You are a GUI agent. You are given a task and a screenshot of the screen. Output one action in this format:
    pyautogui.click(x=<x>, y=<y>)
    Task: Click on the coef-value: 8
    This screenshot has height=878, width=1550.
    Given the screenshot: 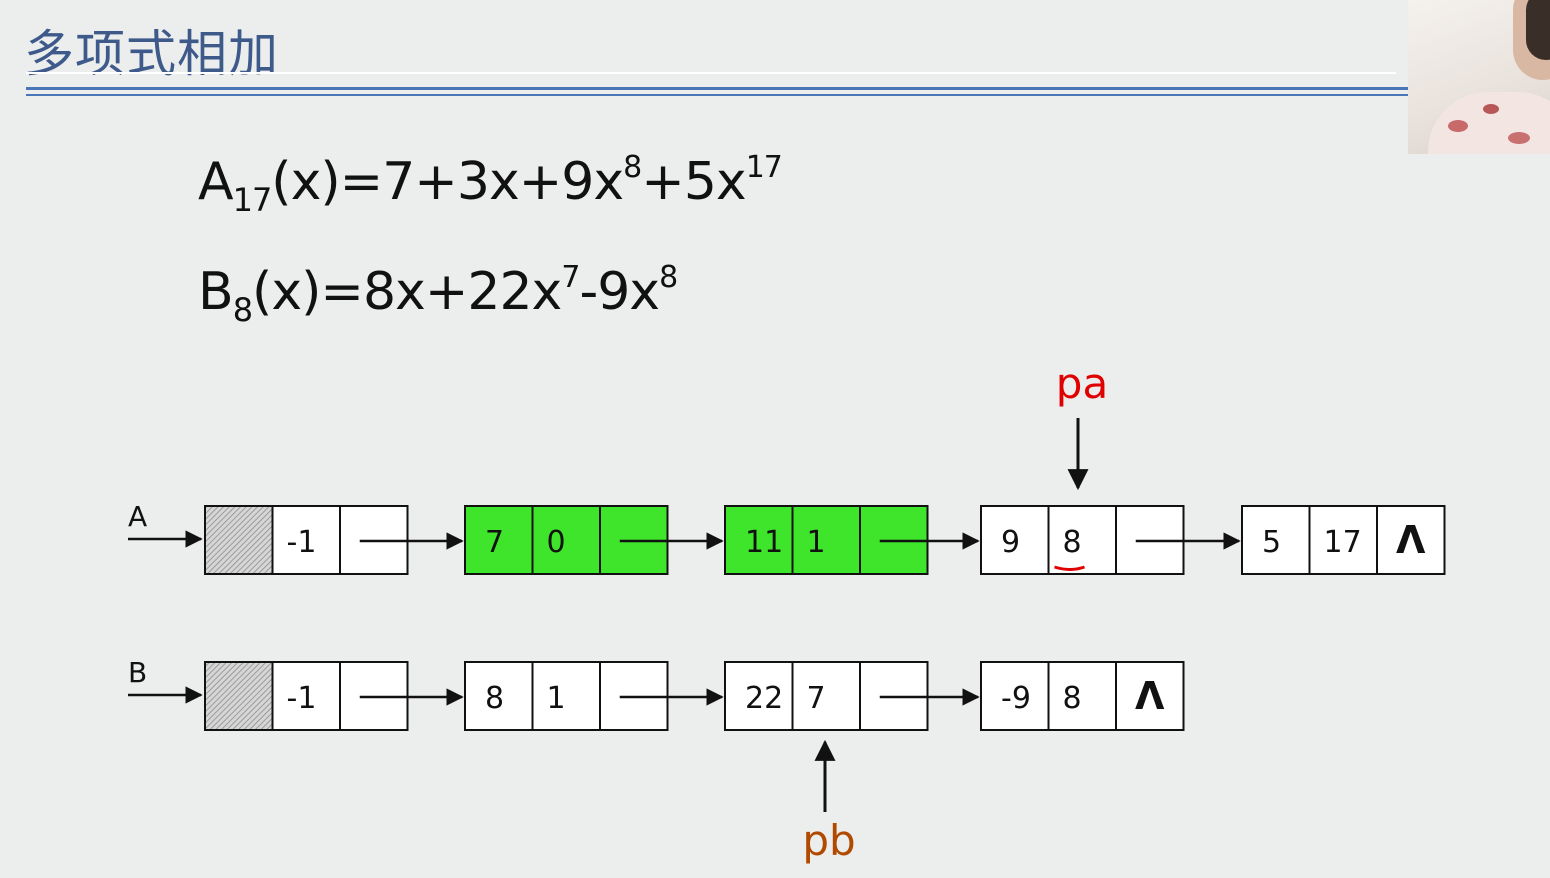 What is the action you would take?
    pyautogui.click(x=494, y=698)
    